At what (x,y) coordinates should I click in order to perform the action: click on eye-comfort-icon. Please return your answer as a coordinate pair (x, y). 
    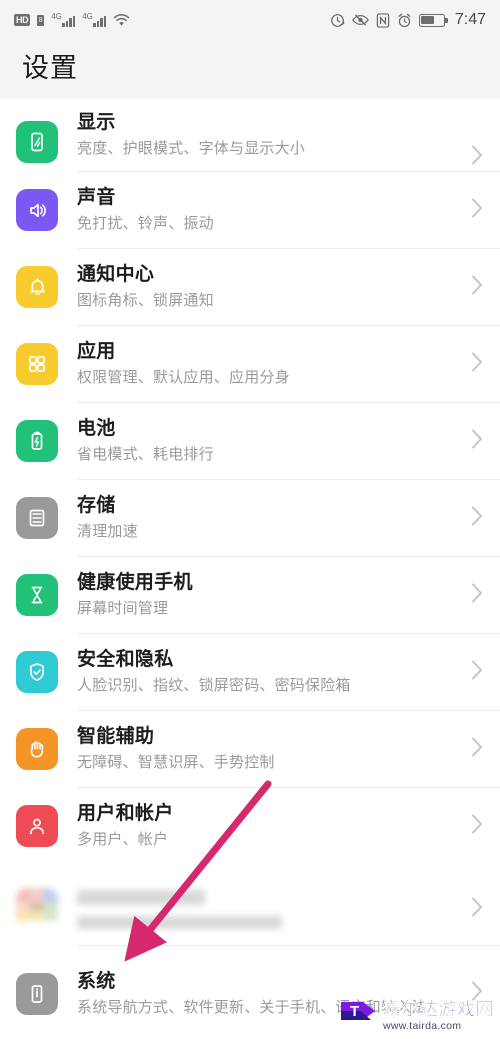
    Looking at the image, I should click on (360, 20).